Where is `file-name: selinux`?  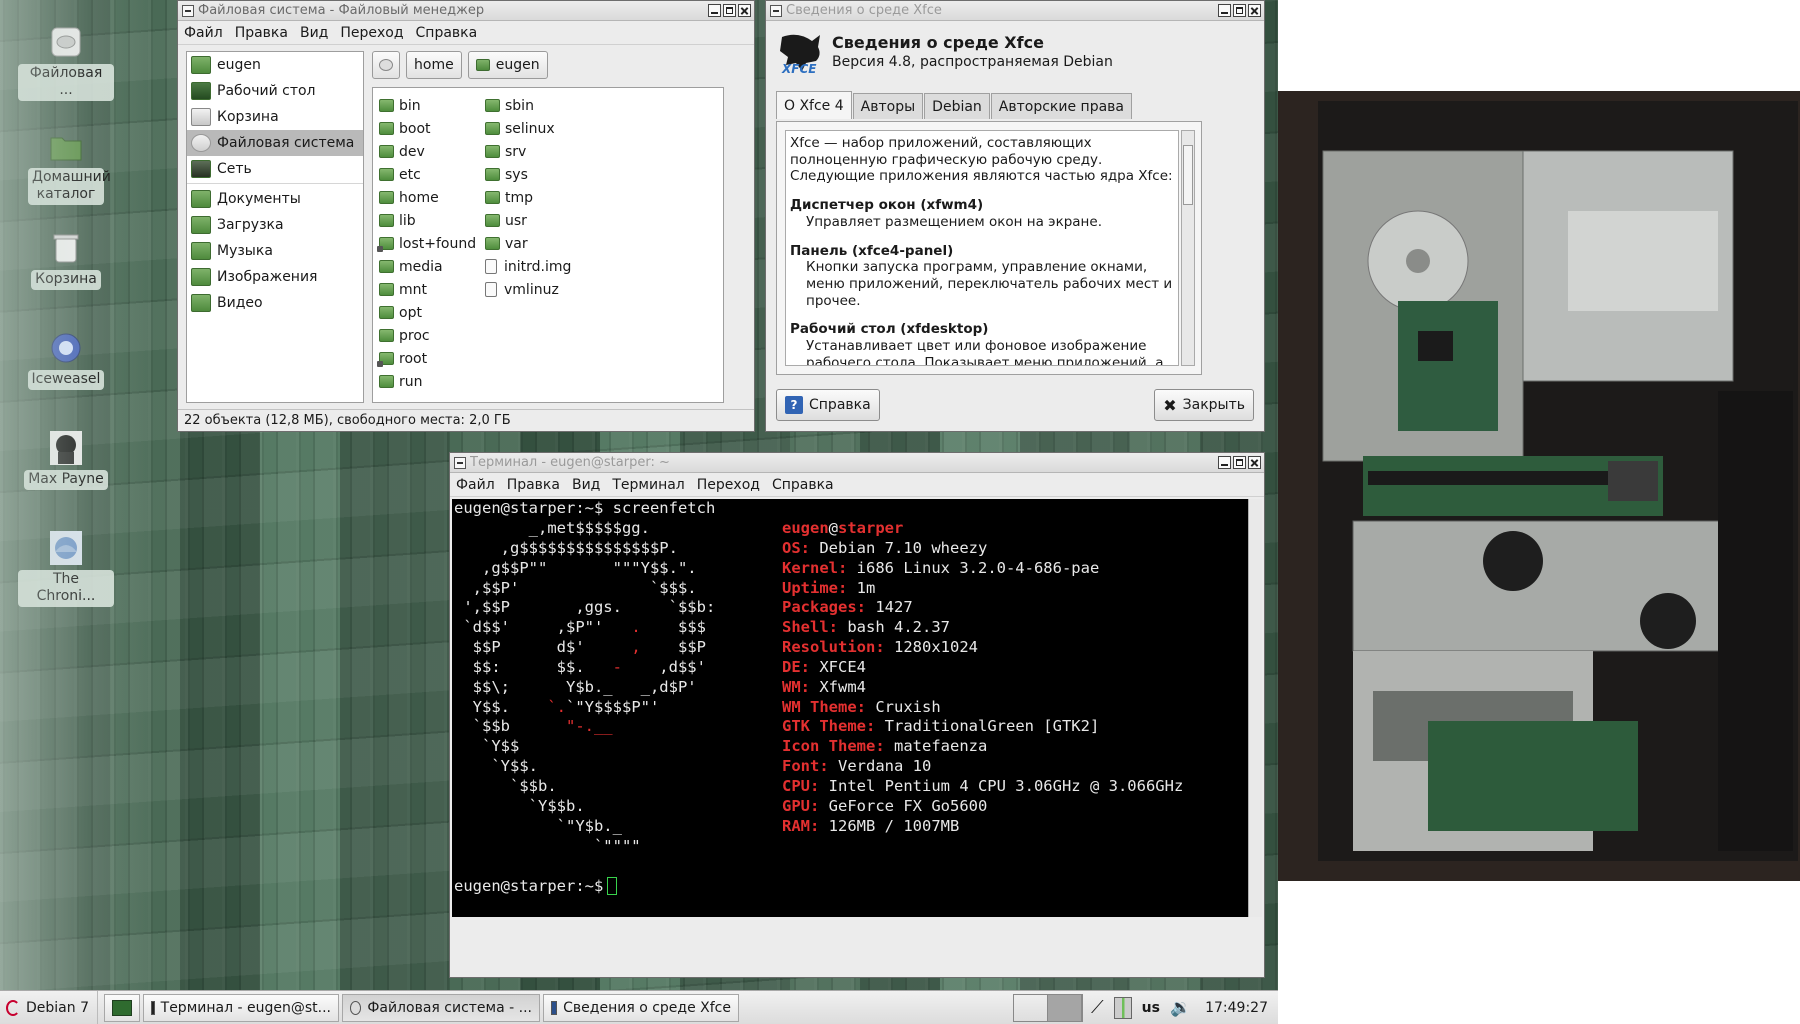 file-name: selinux is located at coordinates (530, 128).